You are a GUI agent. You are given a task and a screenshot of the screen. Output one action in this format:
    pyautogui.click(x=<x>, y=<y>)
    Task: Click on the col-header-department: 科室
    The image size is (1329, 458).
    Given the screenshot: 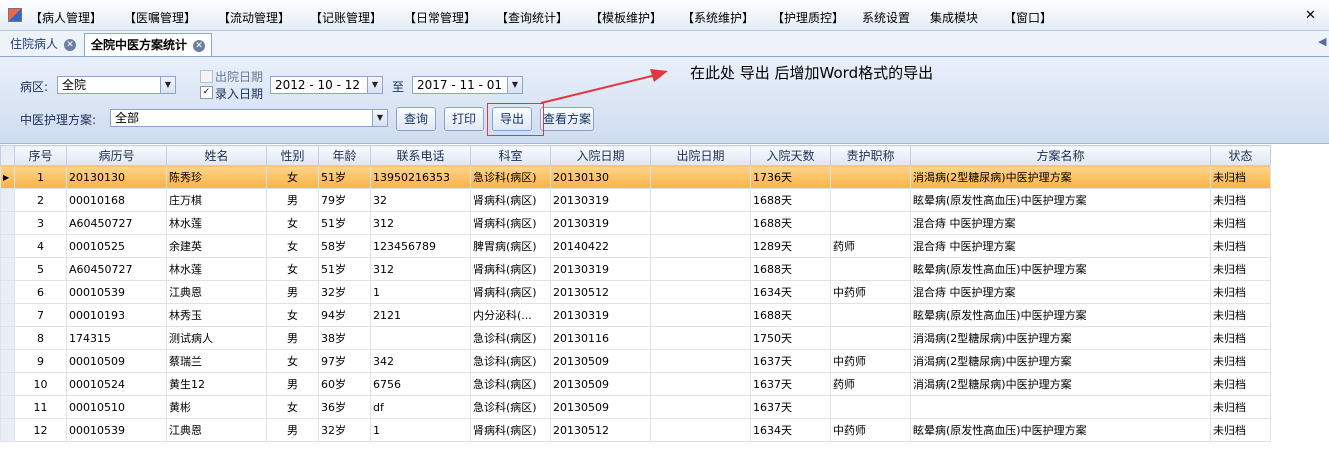 What is the action you would take?
    pyautogui.click(x=510, y=155)
    